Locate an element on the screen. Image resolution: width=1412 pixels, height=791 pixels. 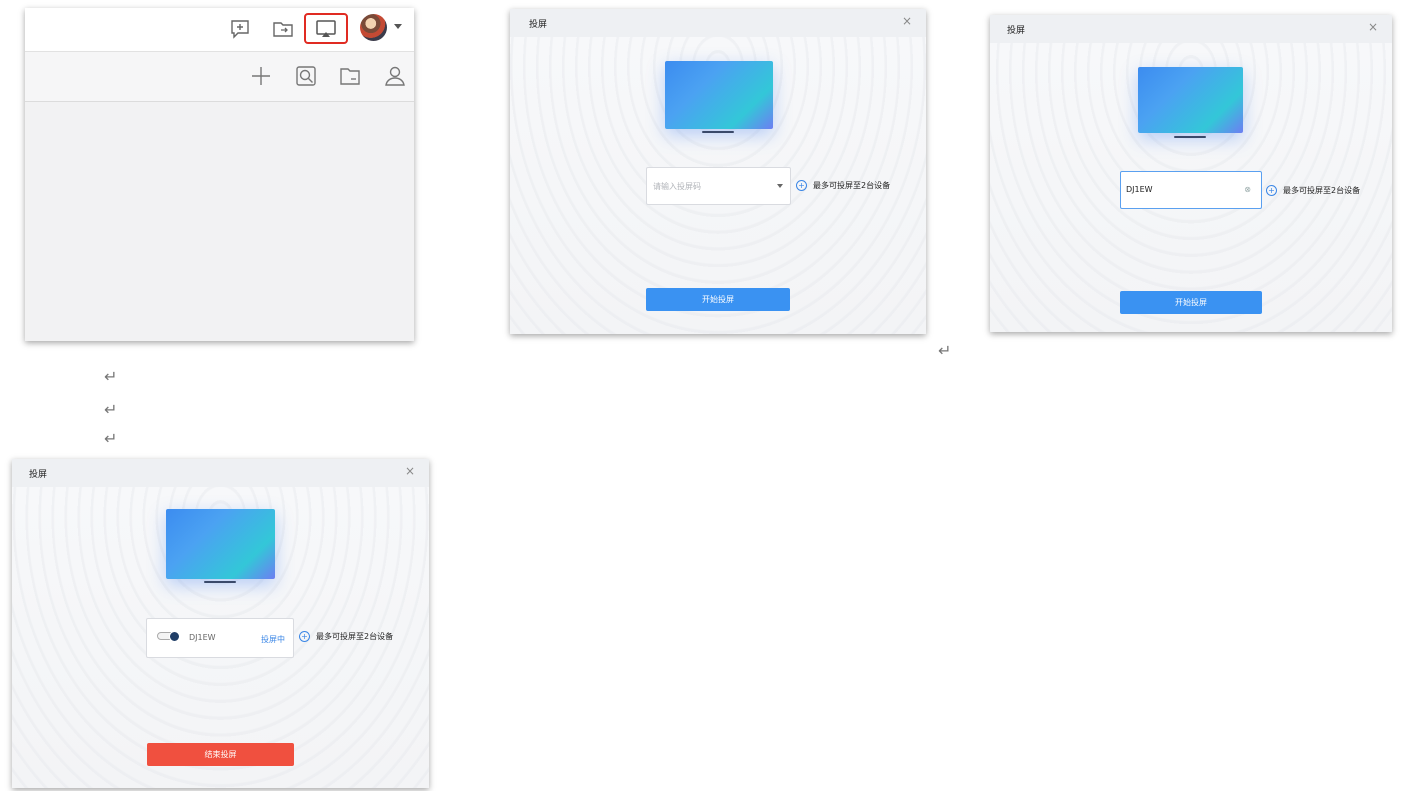
clear-icon: ⊗ is located at coordinates (1247, 189).